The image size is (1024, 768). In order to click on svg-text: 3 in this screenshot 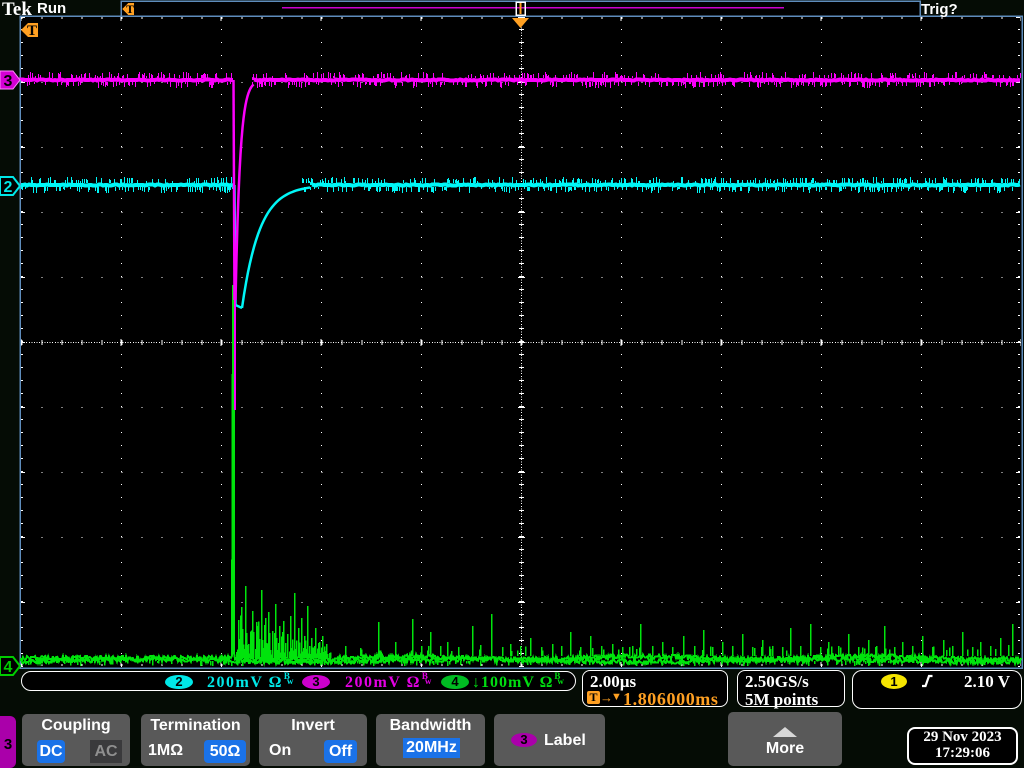, I will do `click(8, 81)`.